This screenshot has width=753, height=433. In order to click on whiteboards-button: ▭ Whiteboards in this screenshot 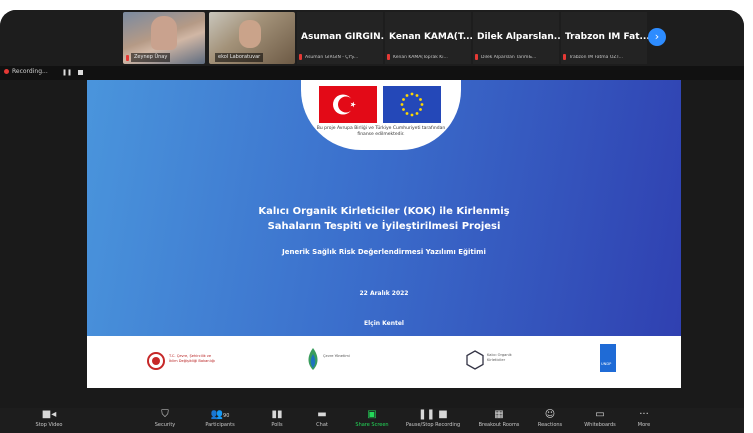, I will do `click(600, 420)`.